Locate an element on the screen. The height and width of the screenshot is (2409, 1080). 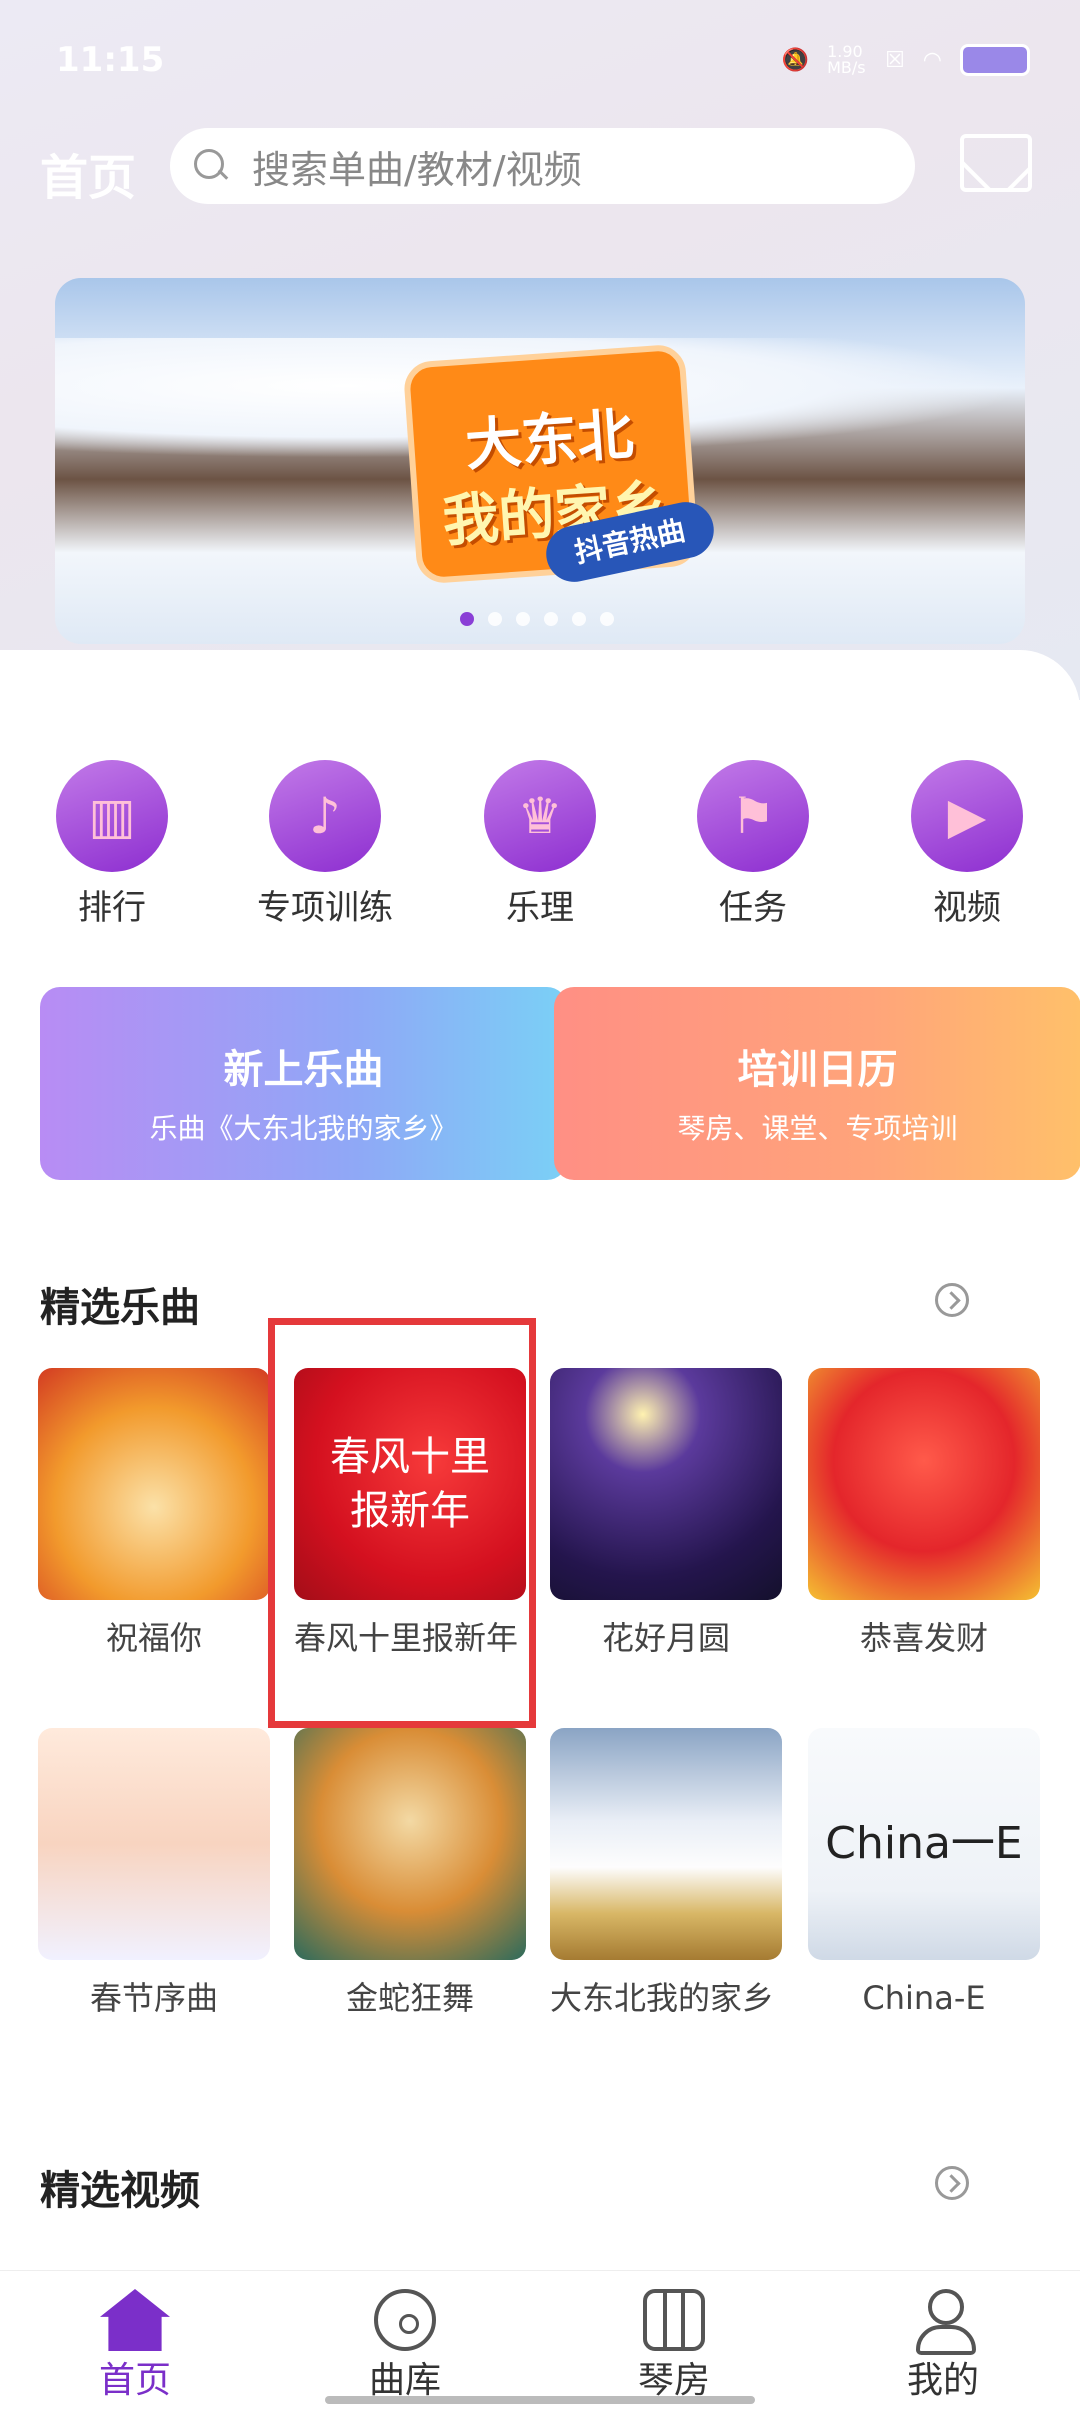
disc-icon is located at coordinates (405, 2320).